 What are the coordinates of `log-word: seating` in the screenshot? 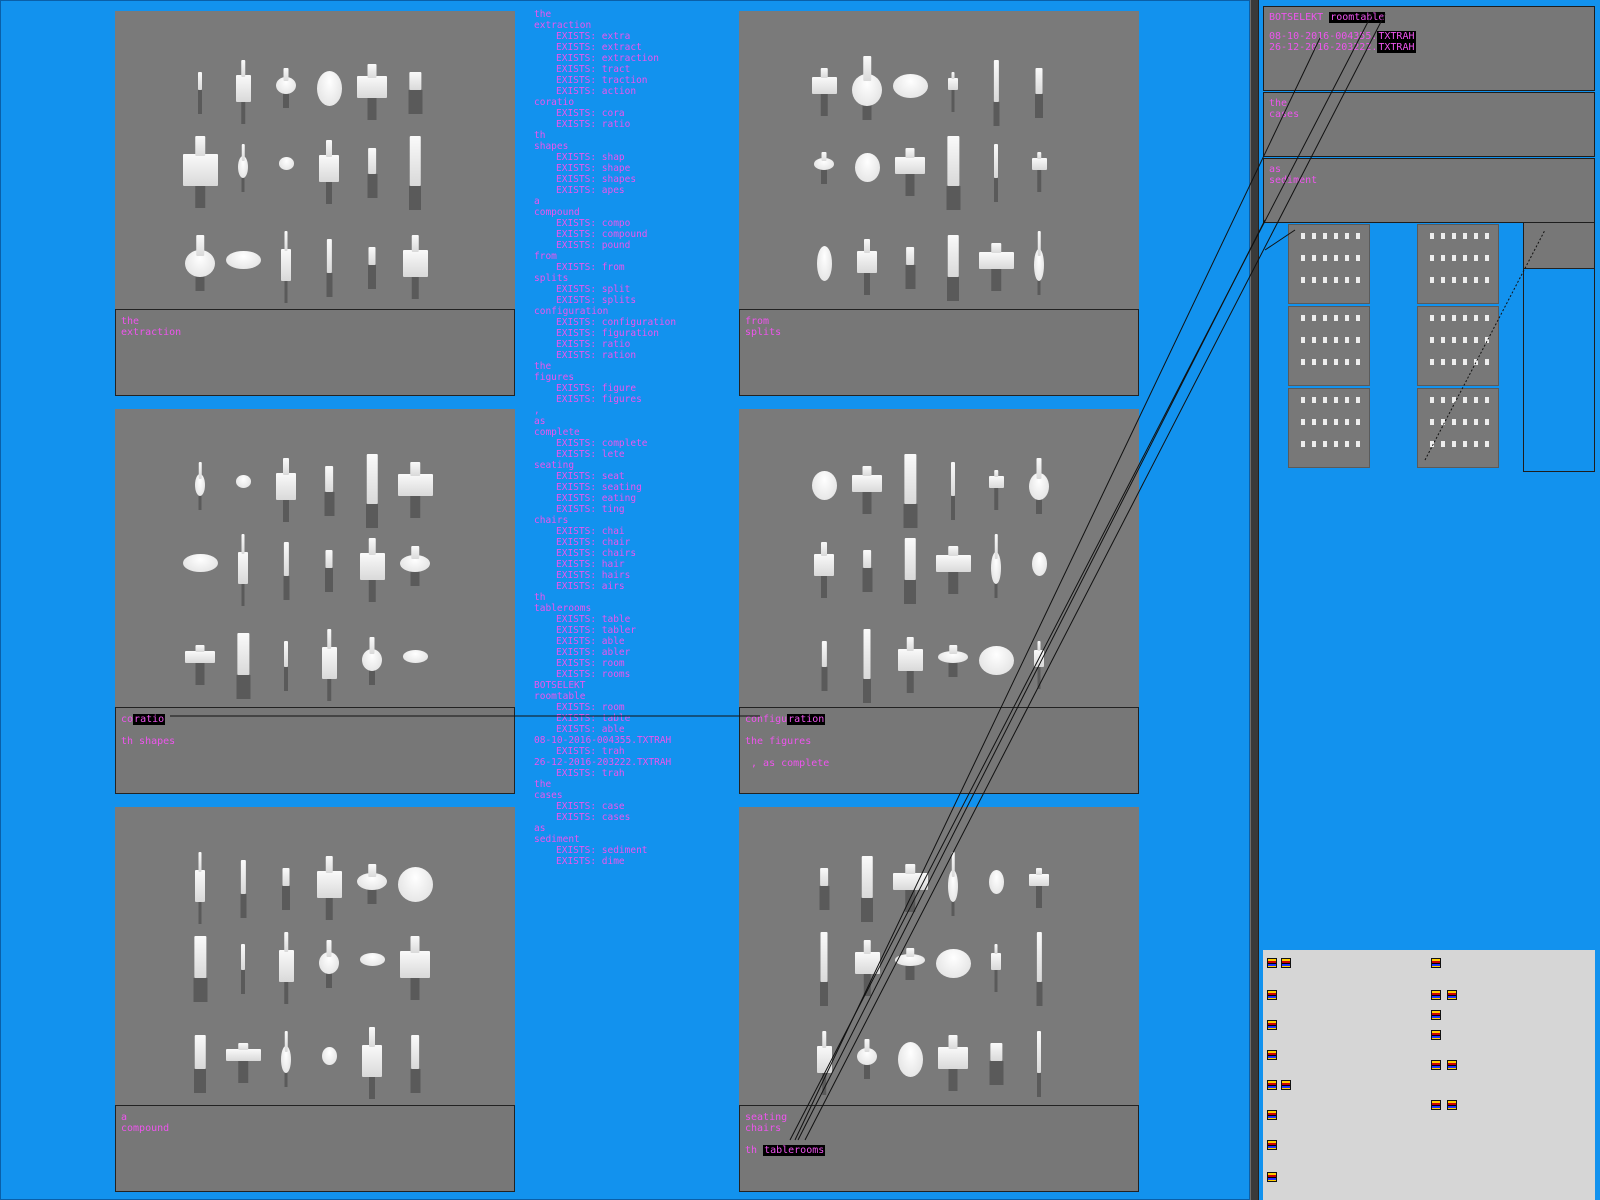 It's located at (554, 465).